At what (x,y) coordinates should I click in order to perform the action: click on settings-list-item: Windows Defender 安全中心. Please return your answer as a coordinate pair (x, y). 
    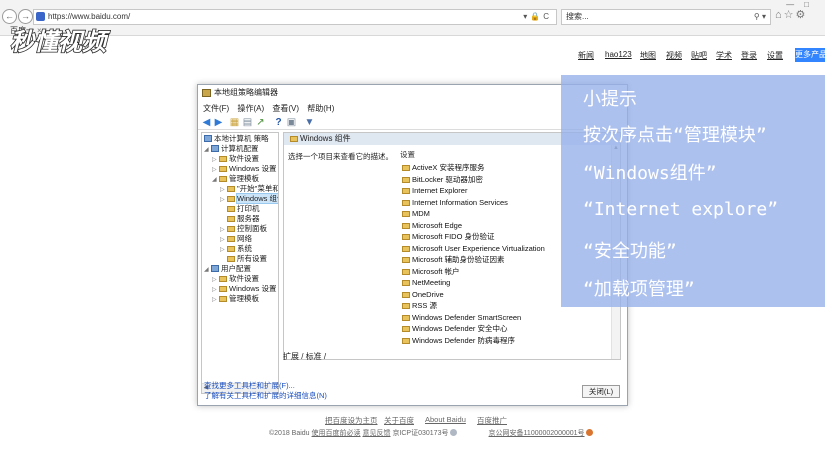
    Looking at the image, I should click on (507, 329).